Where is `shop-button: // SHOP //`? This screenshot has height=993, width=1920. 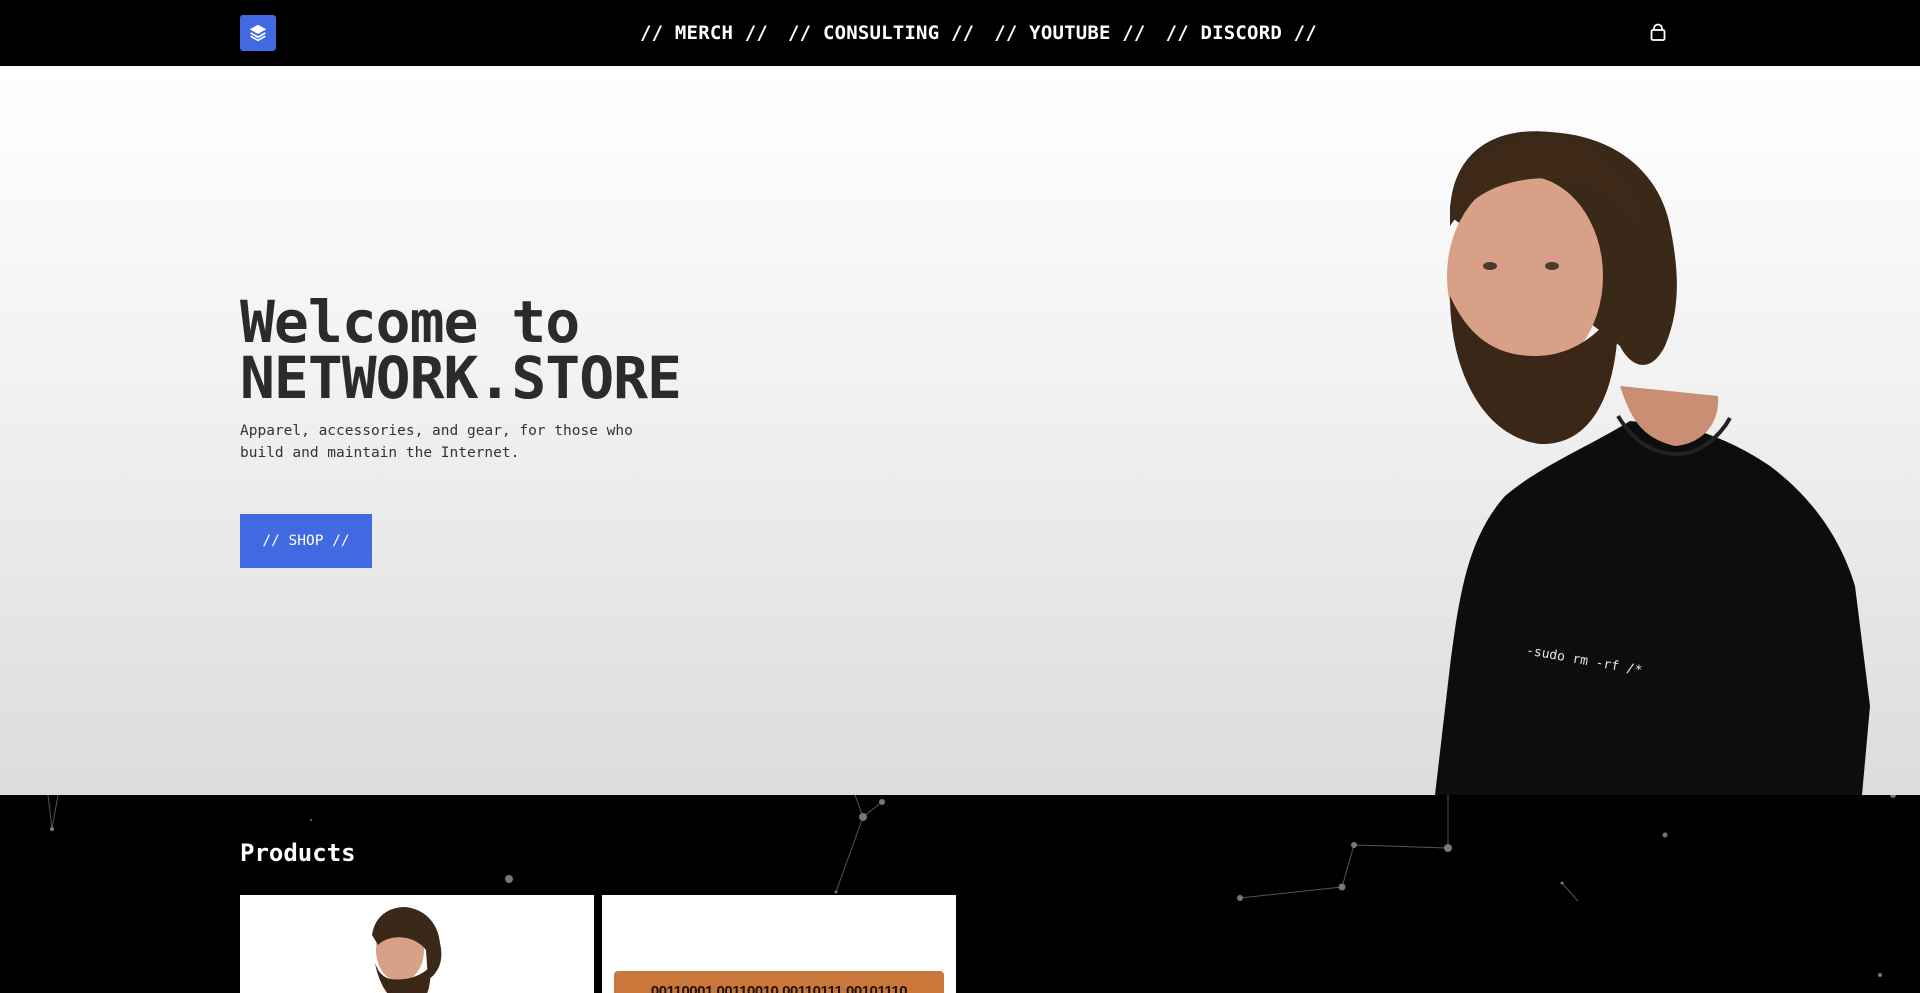
shop-button: // SHOP // is located at coordinates (306, 541).